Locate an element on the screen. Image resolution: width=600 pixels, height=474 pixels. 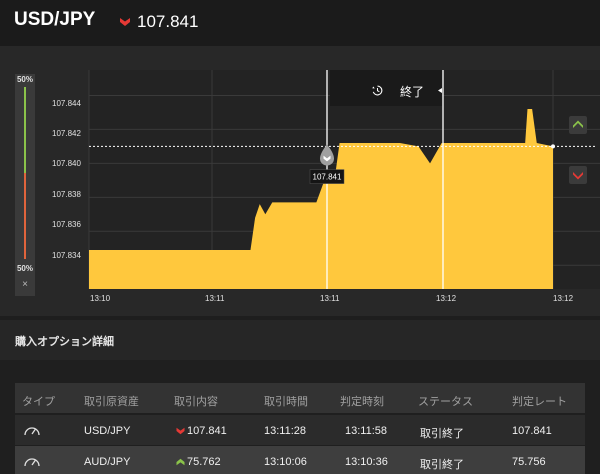
col-header-time: 取引時間 is located at coordinates (286, 402).